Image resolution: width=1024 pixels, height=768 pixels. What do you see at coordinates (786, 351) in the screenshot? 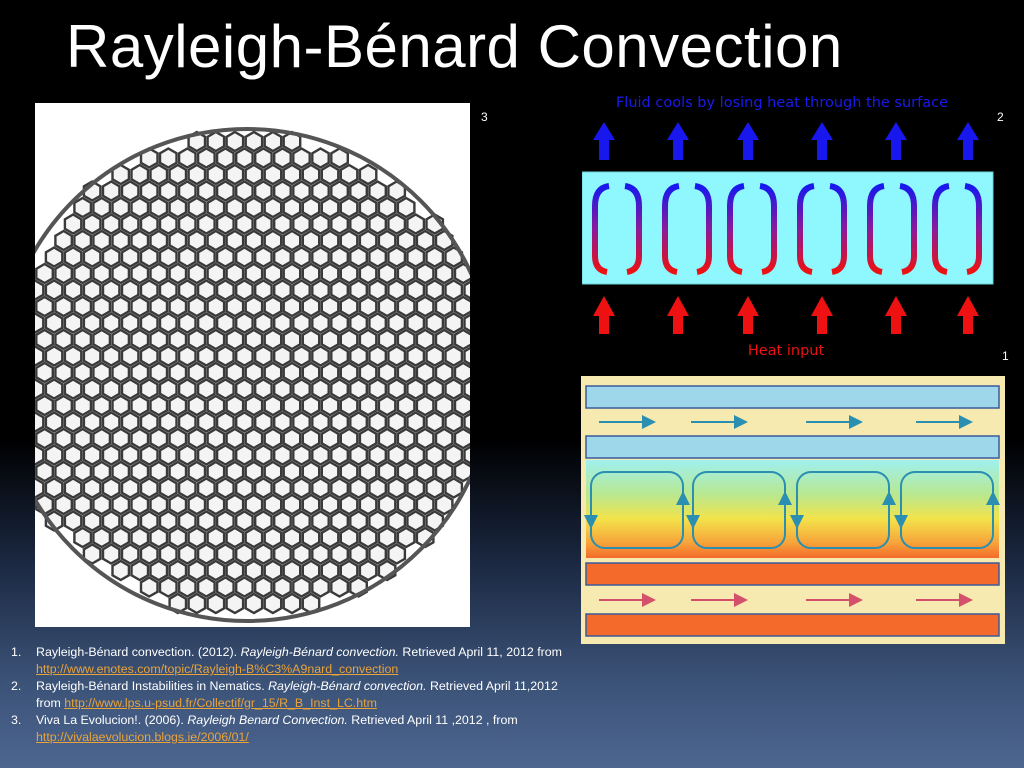
I see `bottom-caption: Heat input` at bounding box center [786, 351].